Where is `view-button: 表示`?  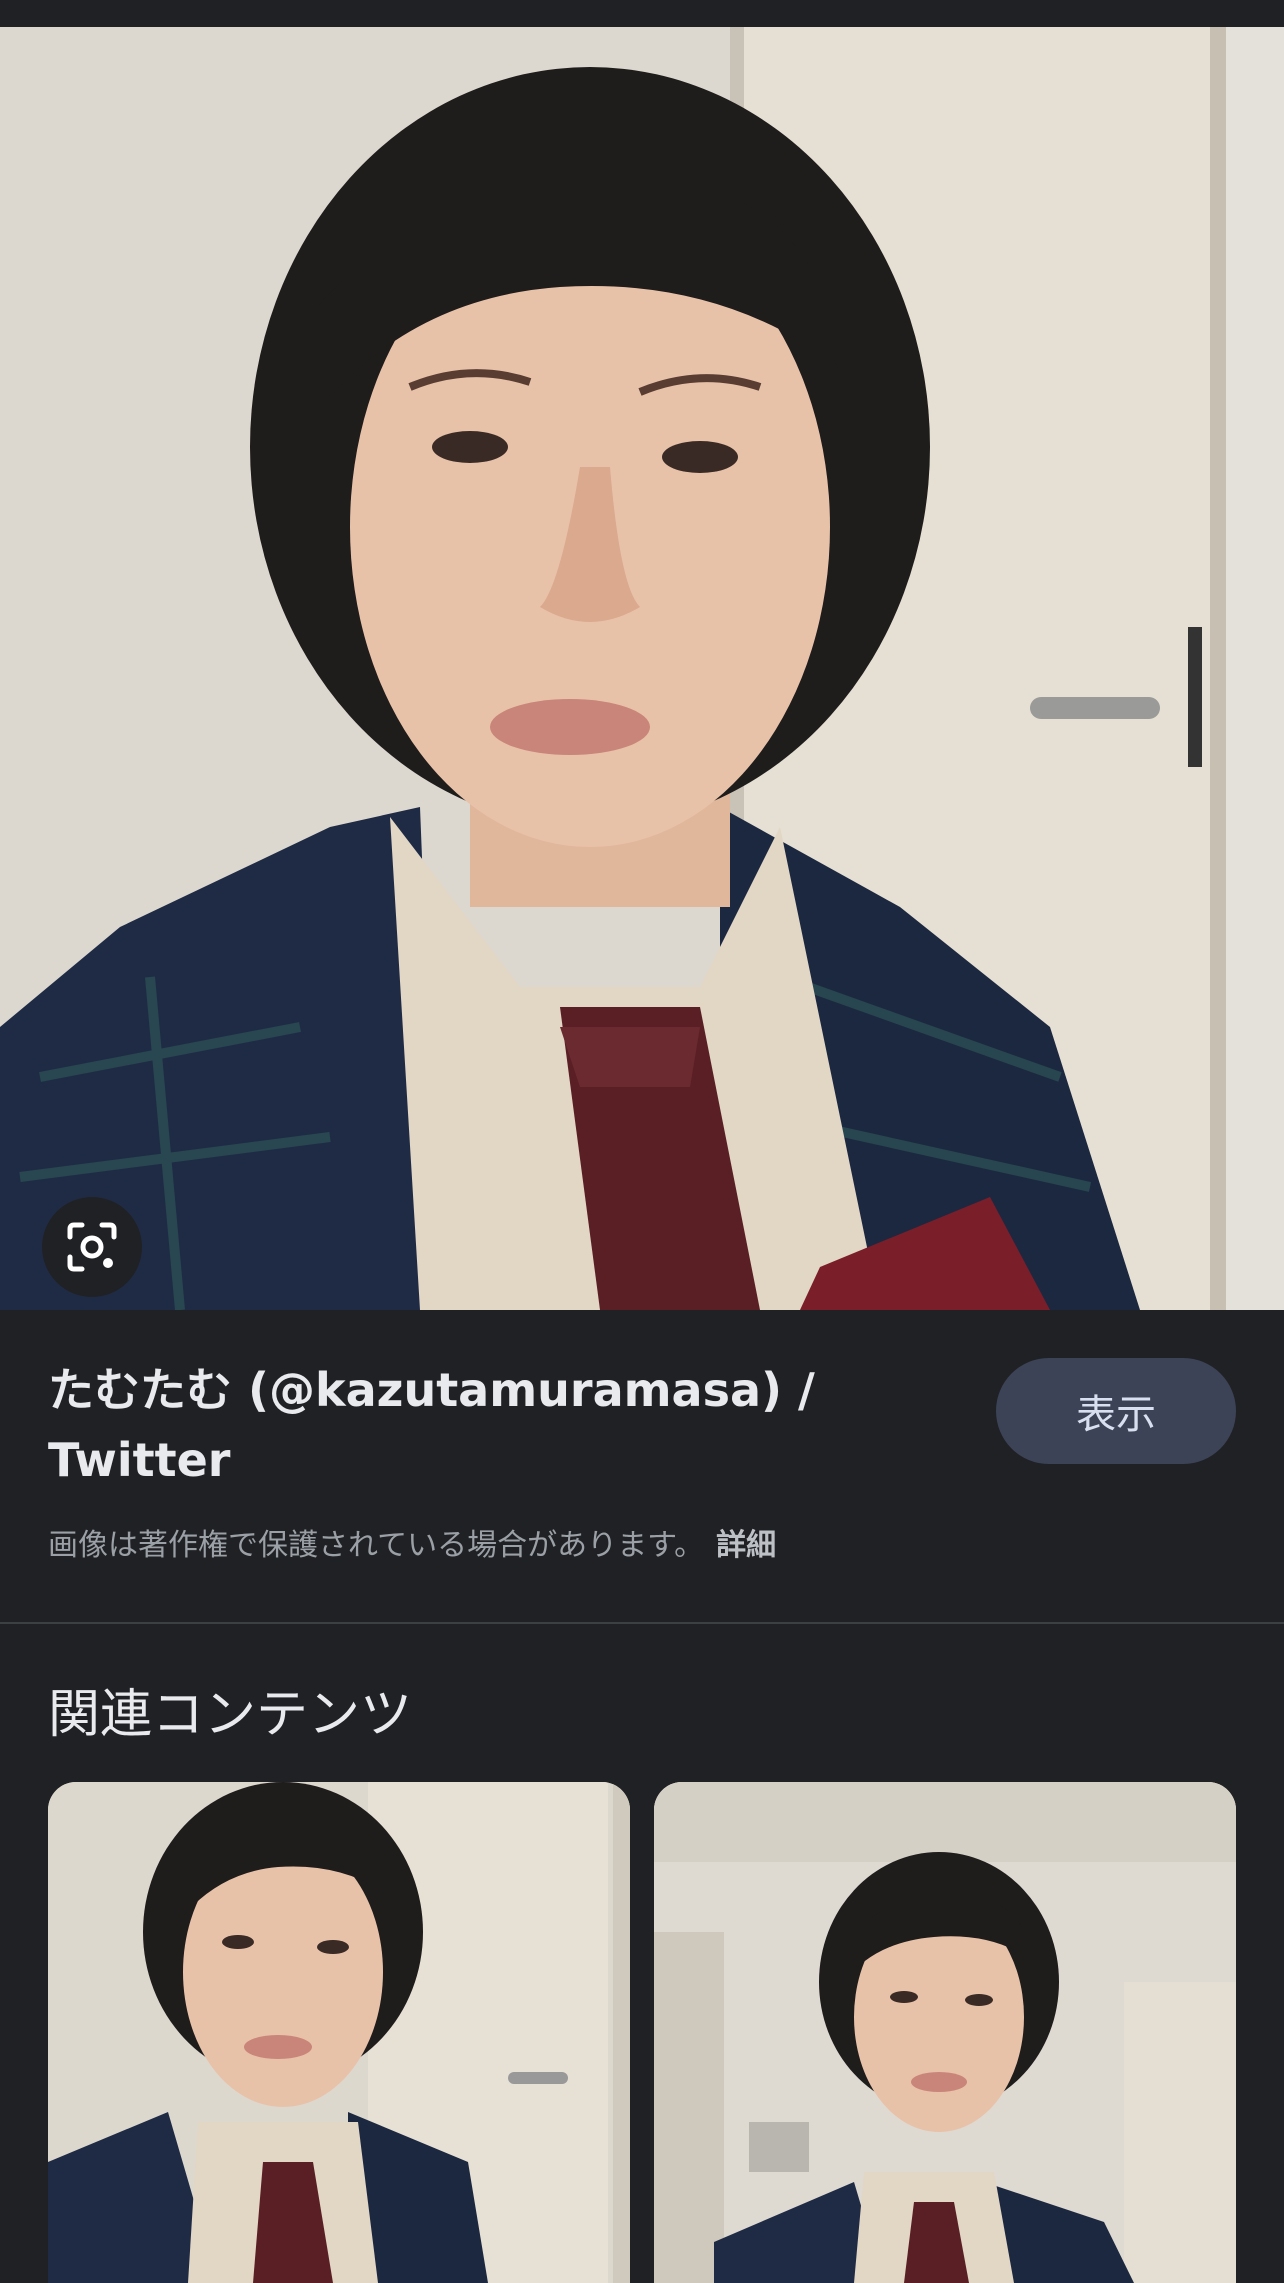 view-button: 表示 is located at coordinates (1116, 1411).